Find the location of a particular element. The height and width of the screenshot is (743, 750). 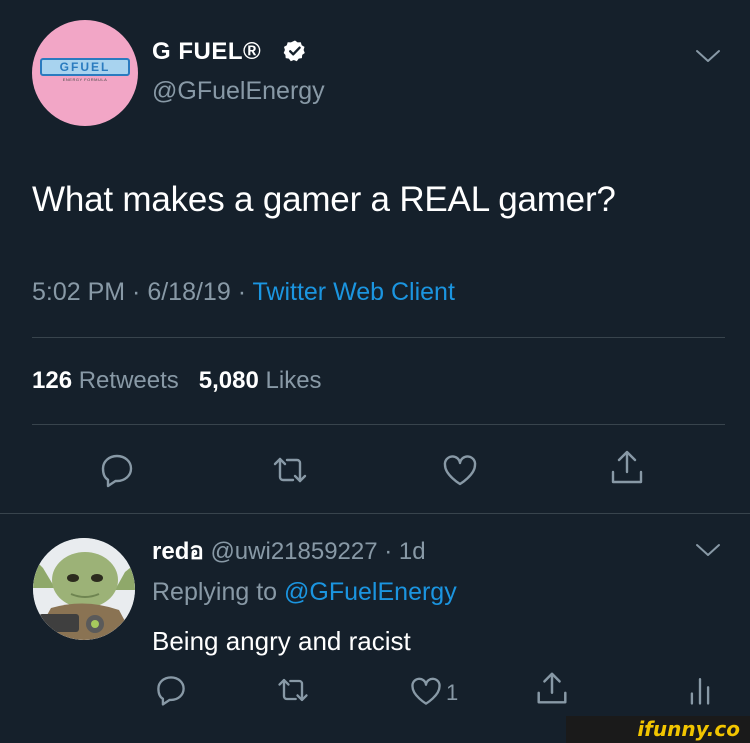

likes-stat: 5,080 Likes is located at coordinates (260, 380).